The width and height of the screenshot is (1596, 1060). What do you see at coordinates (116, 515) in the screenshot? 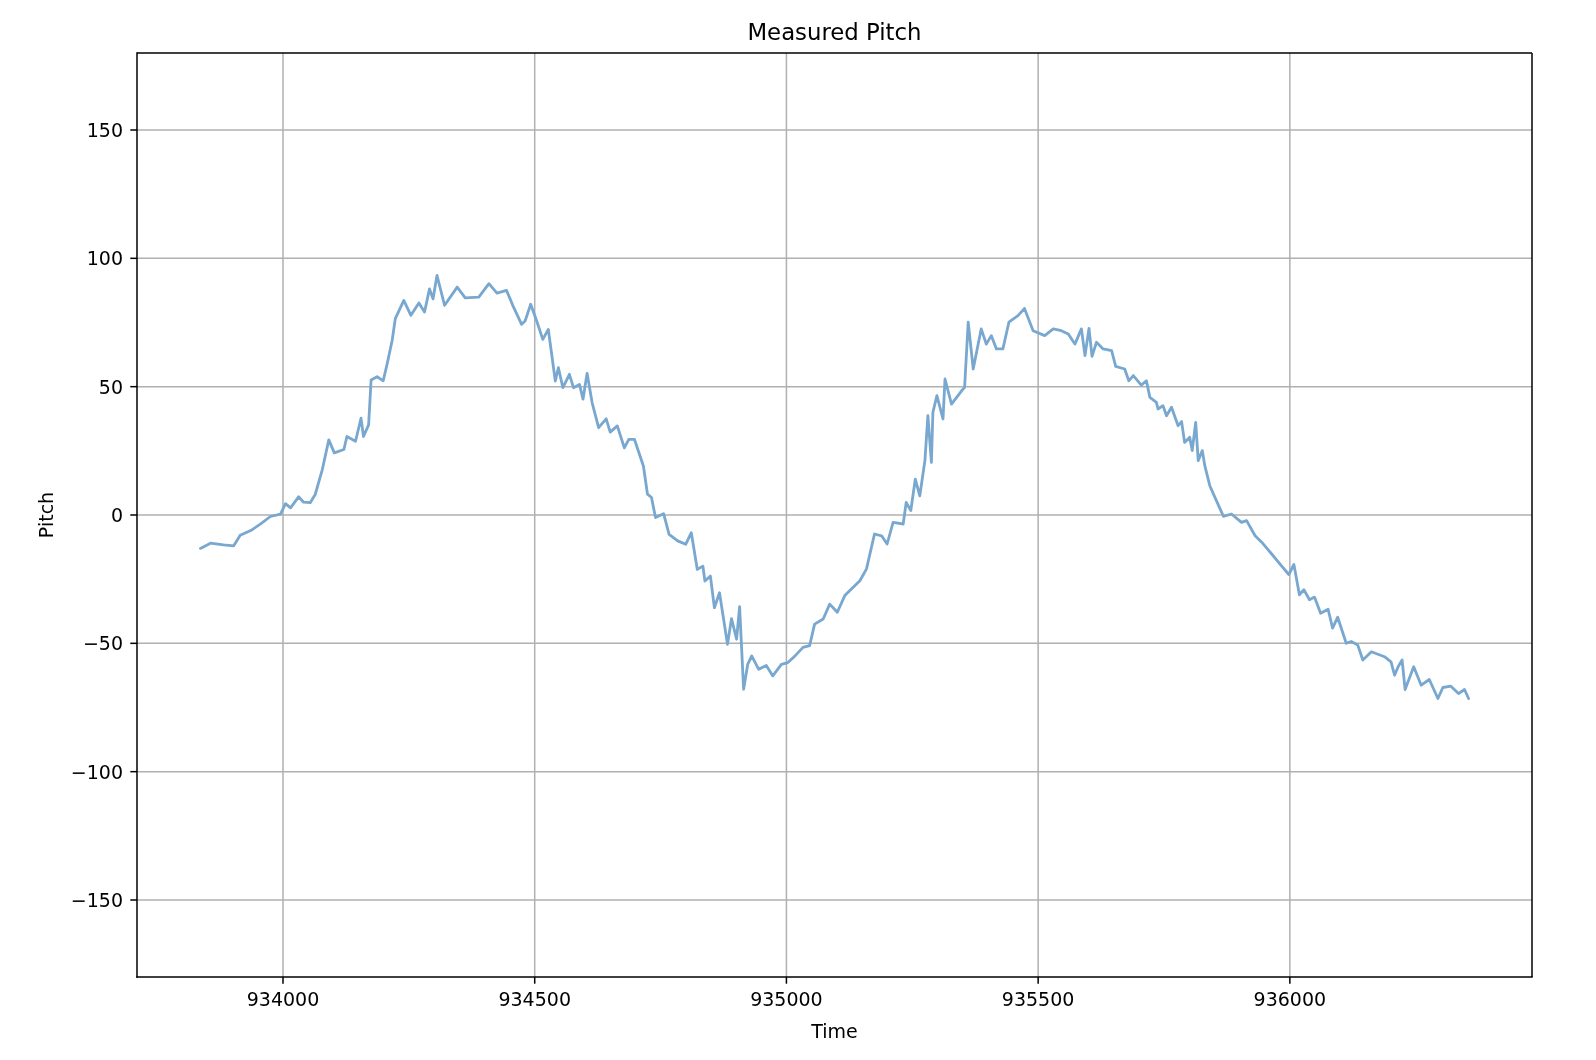
I see `y-tick-label: 0` at bounding box center [116, 515].